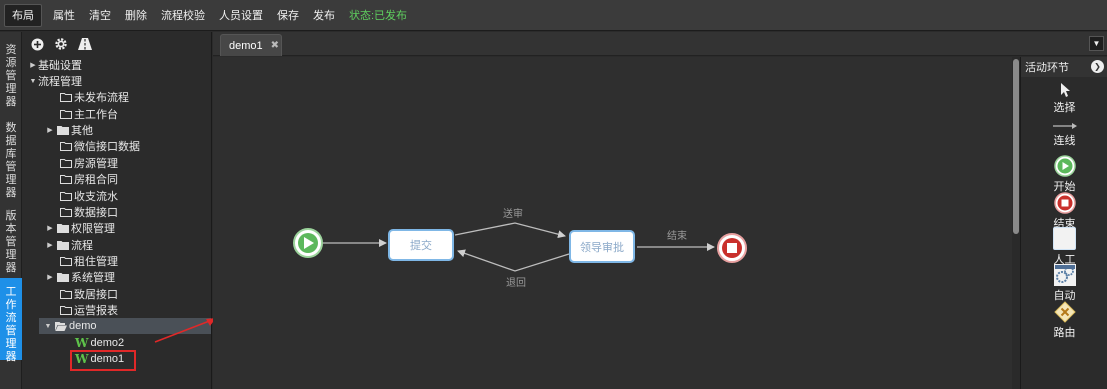 This screenshot has height=389, width=1107. I want to click on approve-node: 领导审批, so click(602, 246).